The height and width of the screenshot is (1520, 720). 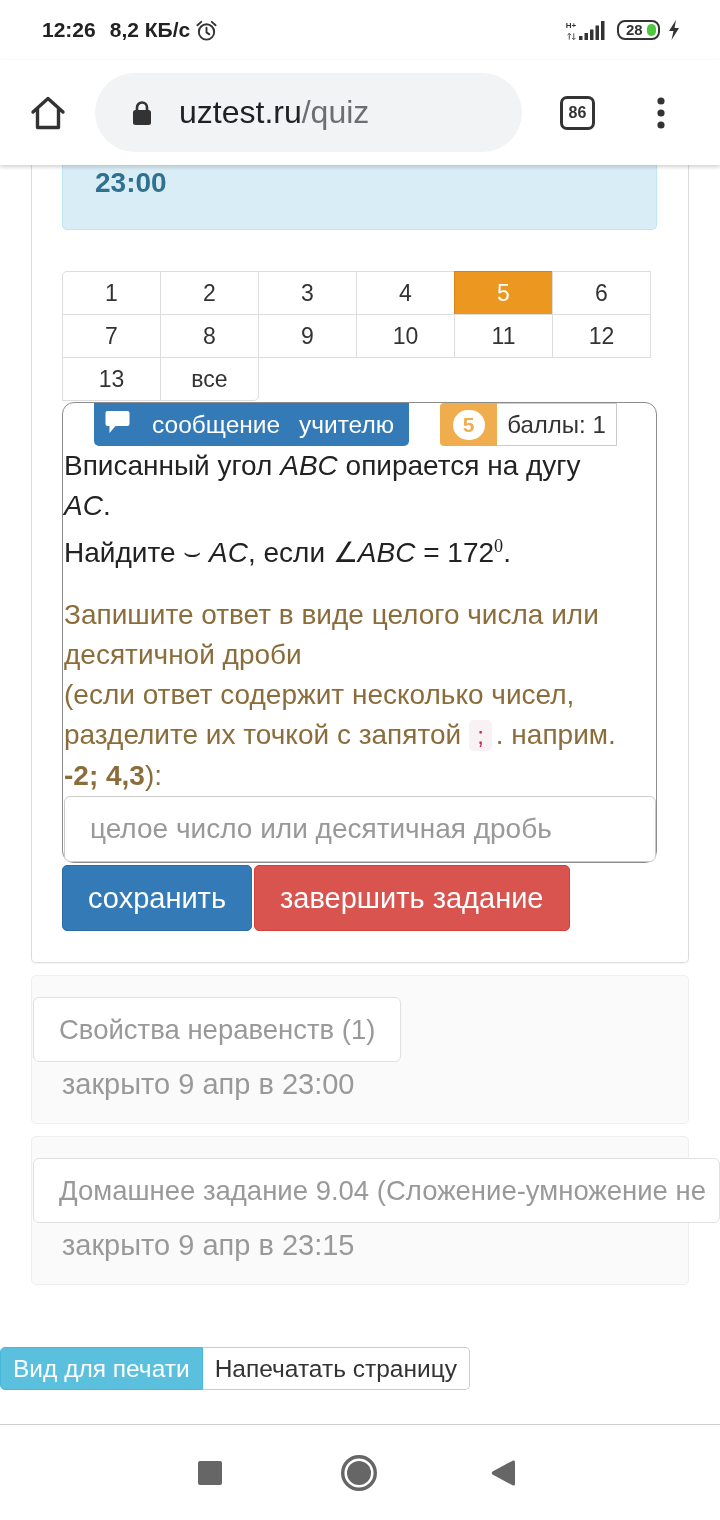 What do you see at coordinates (674, 30) in the screenshot?
I see `bolt-icon` at bounding box center [674, 30].